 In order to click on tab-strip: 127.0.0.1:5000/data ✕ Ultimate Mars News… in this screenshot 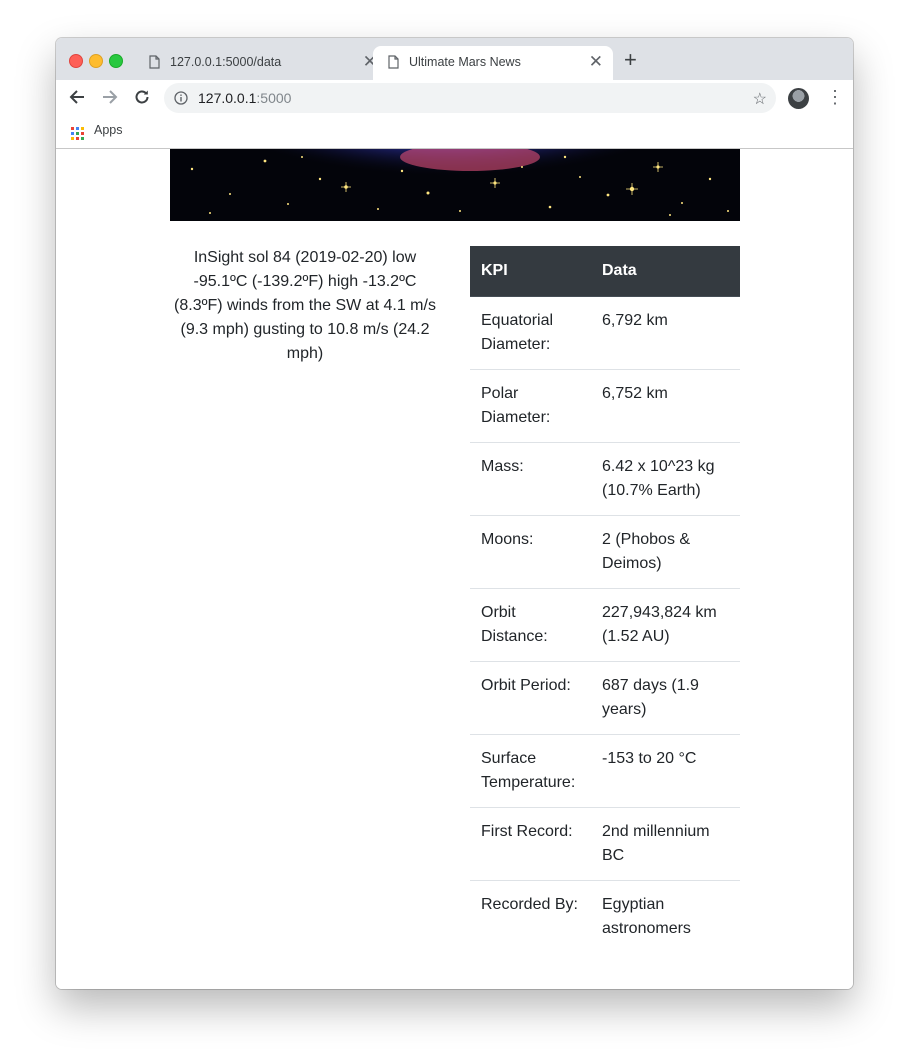, I will do `click(454, 59)`.